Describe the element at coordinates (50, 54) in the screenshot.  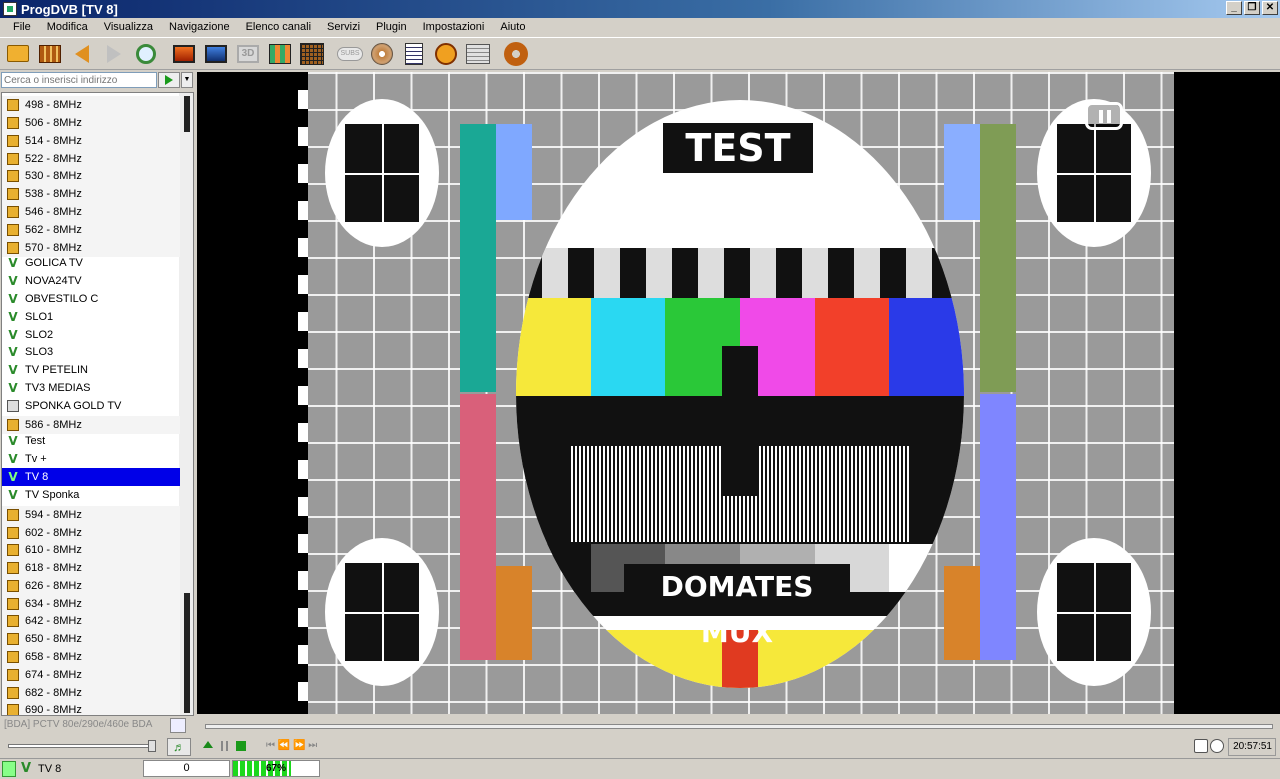
I see `film-button` at that location.